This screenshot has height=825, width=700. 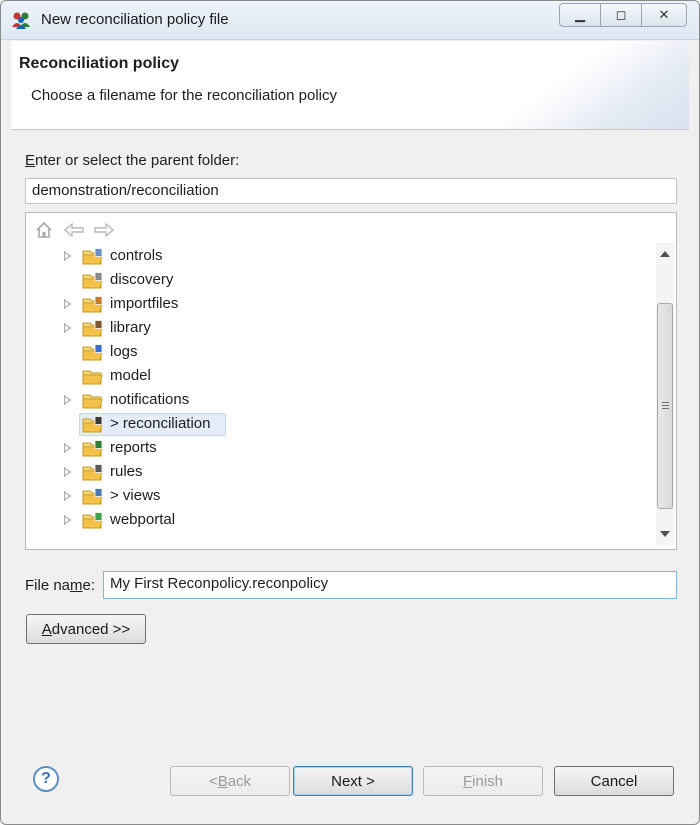 I want to click on title-bar: New reconciliation policy file ▁ ◻ ✕, so click(x=350, y=20).